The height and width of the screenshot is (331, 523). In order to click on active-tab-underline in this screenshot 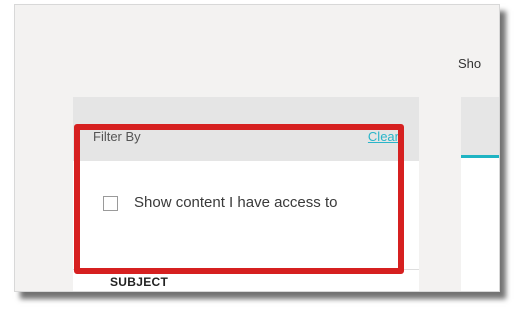, I will do `click(480, 156)`.